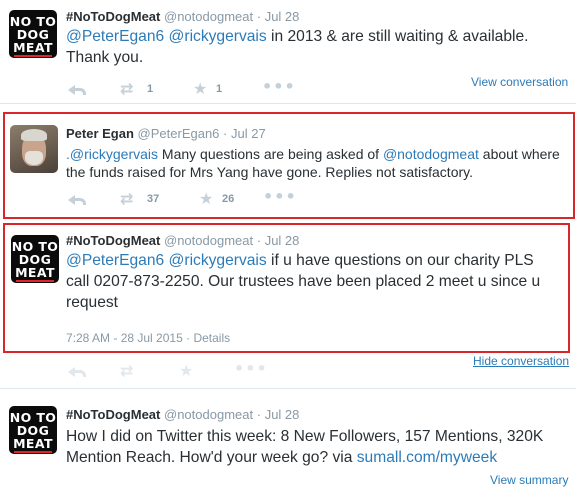 This screenshot has height=487, width=576. Describe the element at coordinates (288, 103) in the screenshot. I see `divider` at that location.